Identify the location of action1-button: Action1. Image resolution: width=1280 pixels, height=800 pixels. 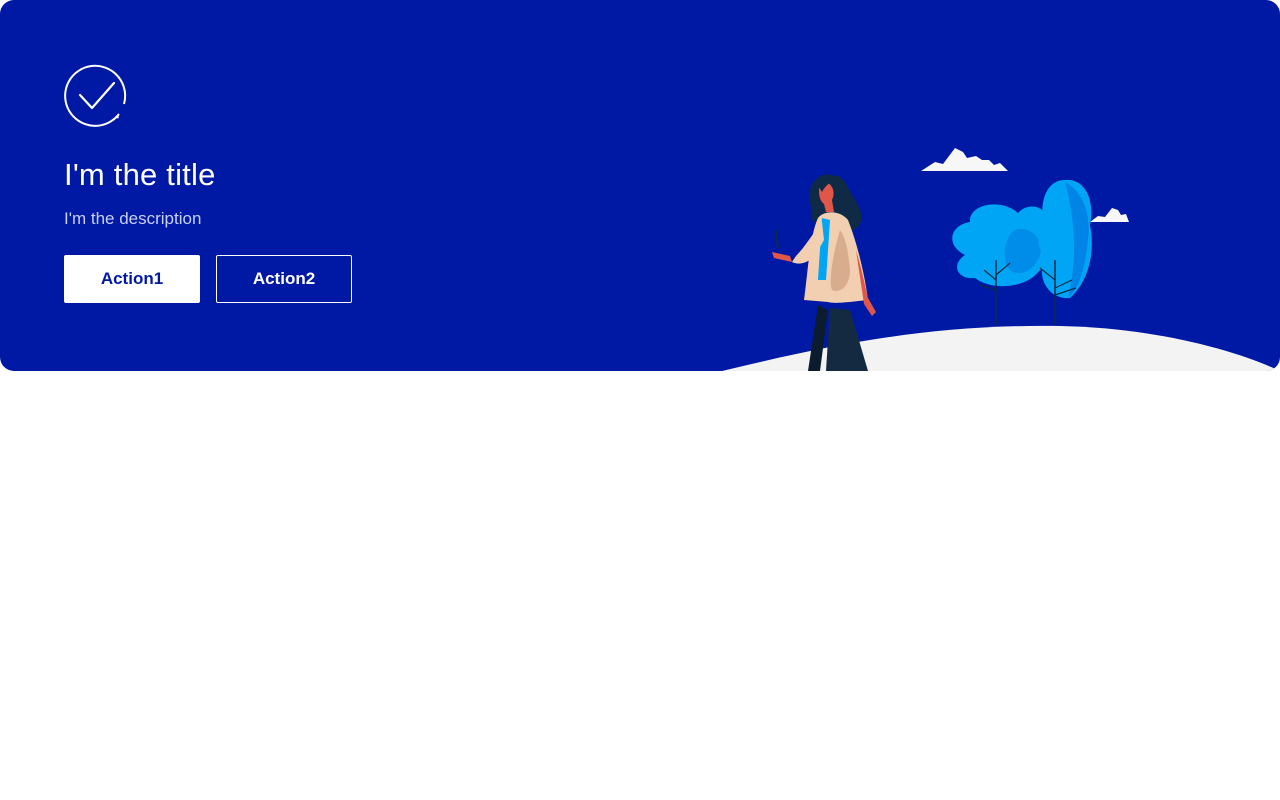
(132, 279).